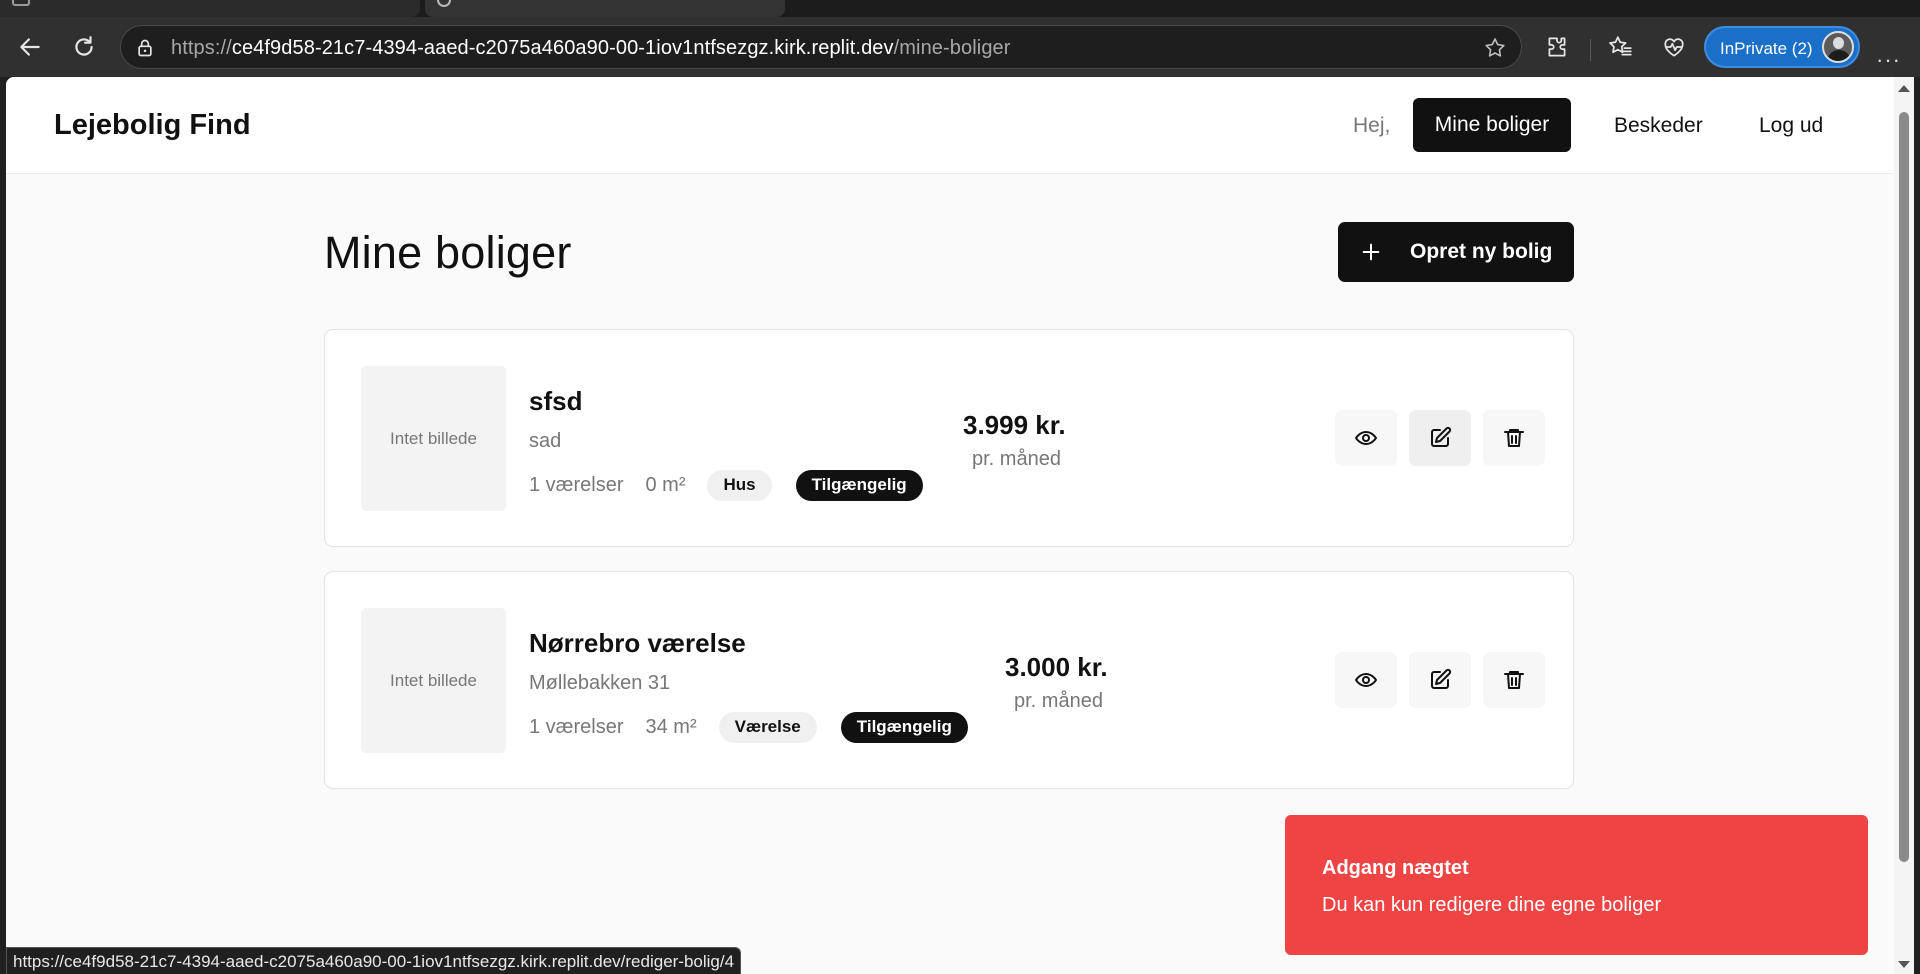 The width and height of the screenshot is (1920, 974). What do you see at coordinates (665, 484) in the screenshot?
I see `listing-area: 0 m²` at bounding box center [665, 484].